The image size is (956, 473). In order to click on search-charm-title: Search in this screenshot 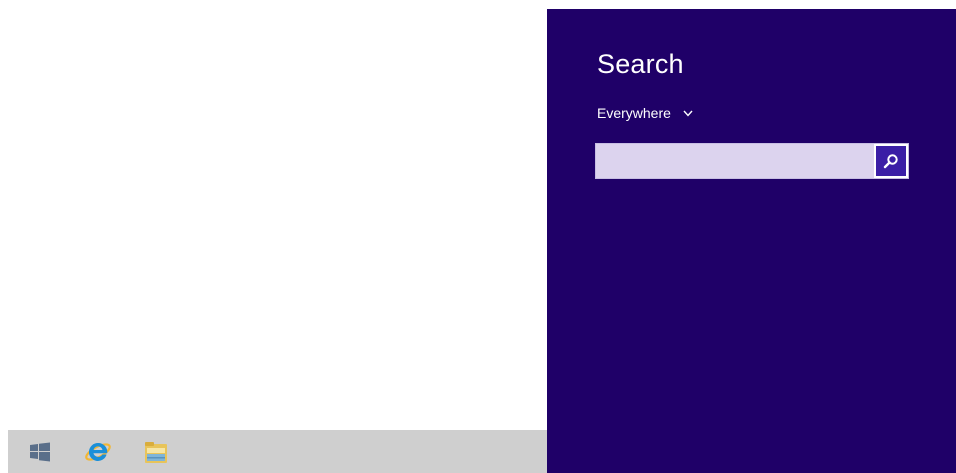, I will do `click(640, 64)`.